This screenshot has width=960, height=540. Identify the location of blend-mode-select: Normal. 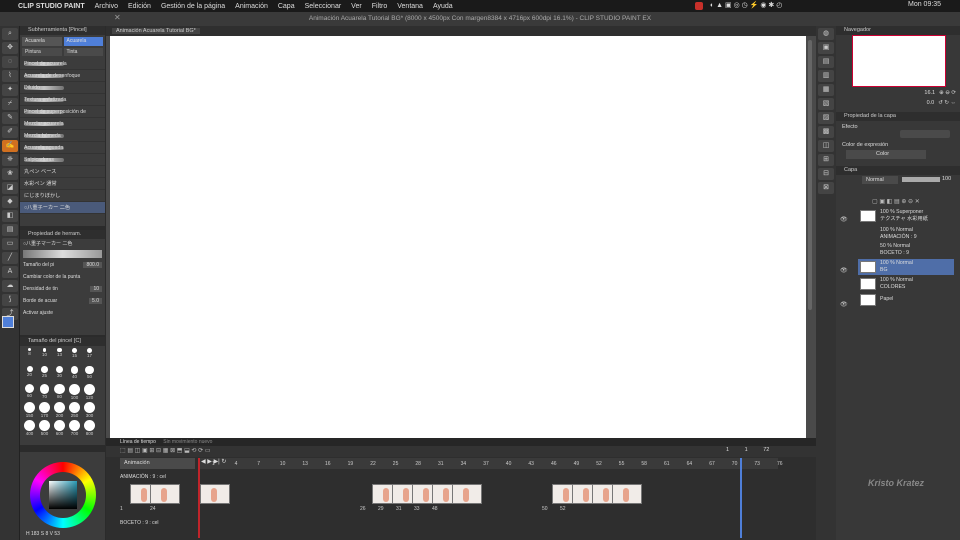
(880, 180).